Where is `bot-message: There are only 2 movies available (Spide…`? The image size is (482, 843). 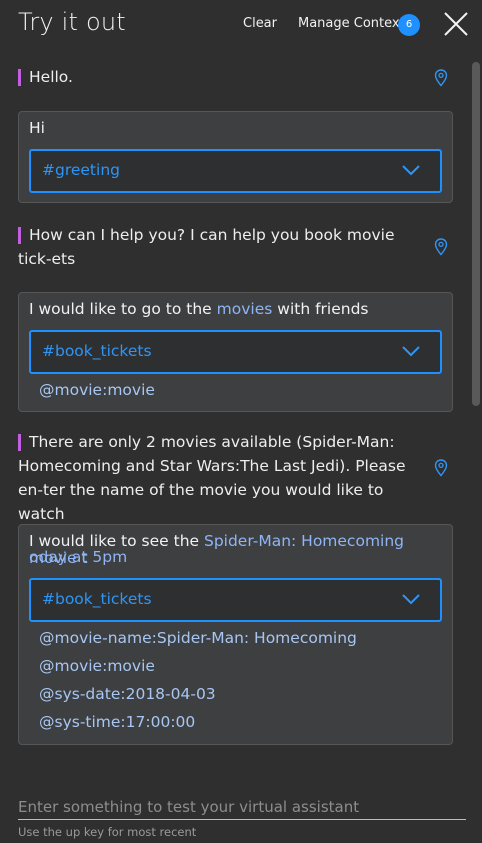
bot-message: There are only 2 movies available (Spide… is located at coordinates (213, 478).